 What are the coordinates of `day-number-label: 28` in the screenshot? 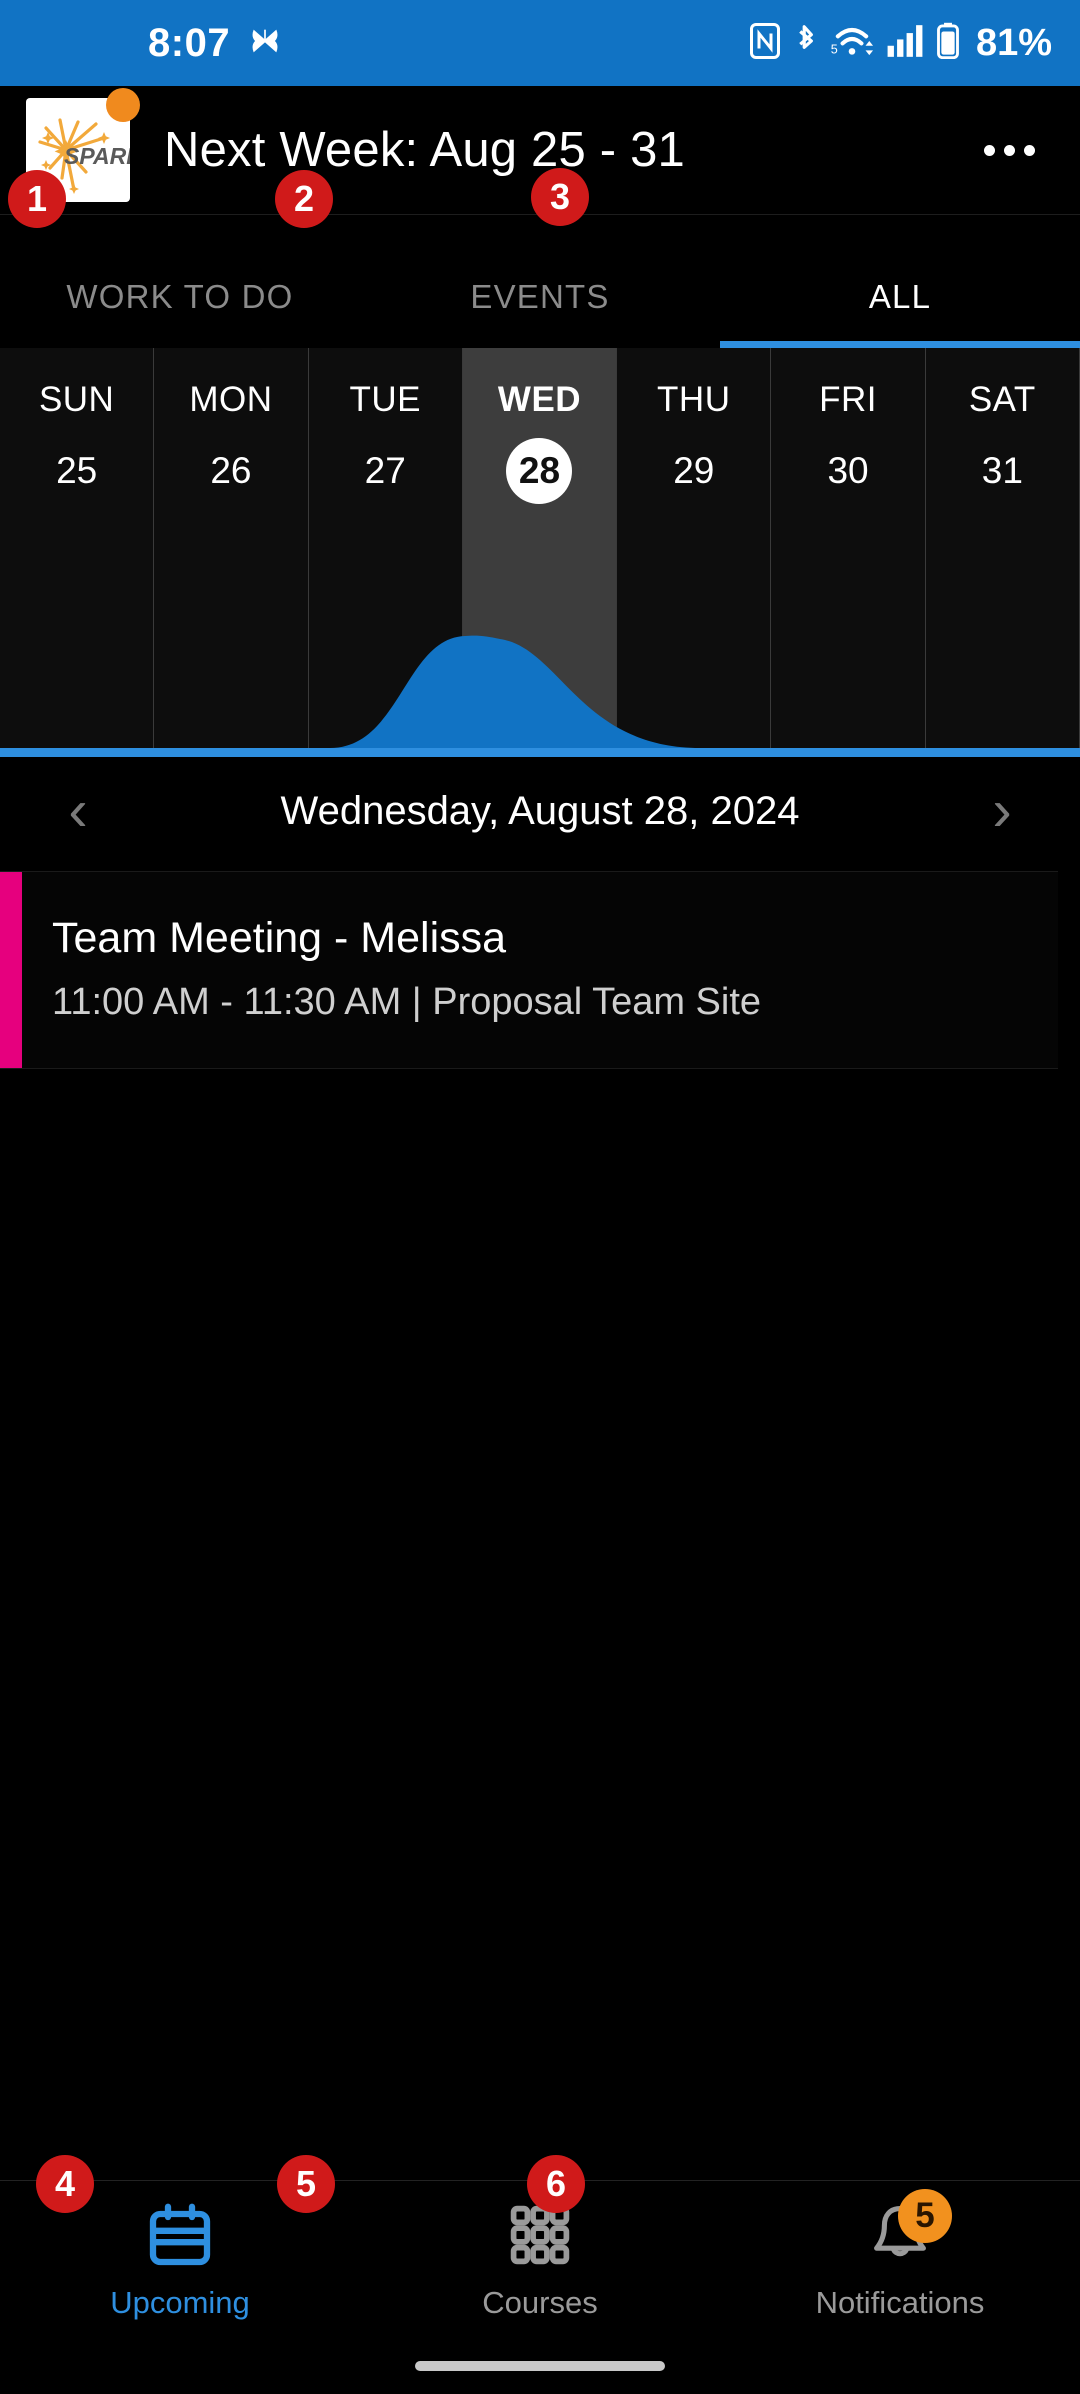 It's located at (539, 471).